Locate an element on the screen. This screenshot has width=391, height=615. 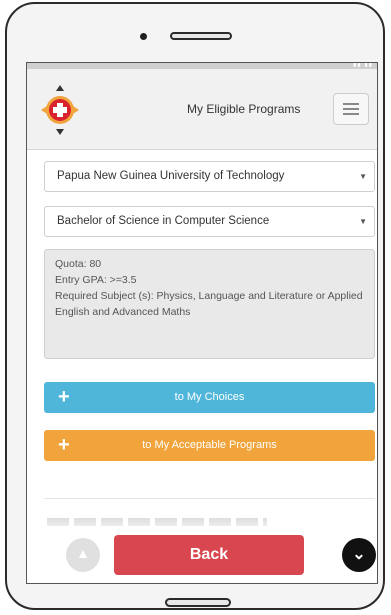
add-to-acceptable-label: to My Acceptable Programs is located at coordinates (209, 445).